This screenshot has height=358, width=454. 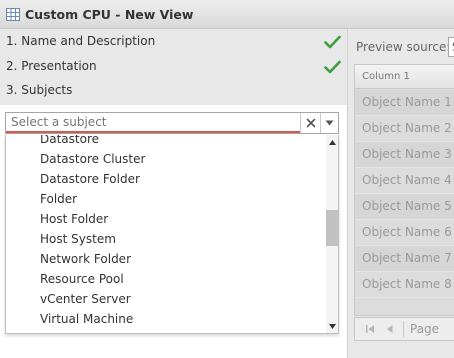 I want to click on dropdown-scrollbar, so click(x=332, y=234).